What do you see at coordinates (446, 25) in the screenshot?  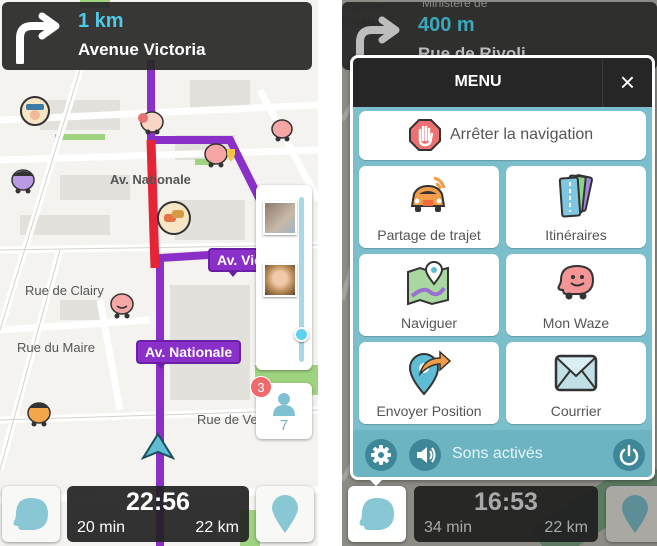 I see `turn-distance: 400 m` at bounding box center [446, 25].